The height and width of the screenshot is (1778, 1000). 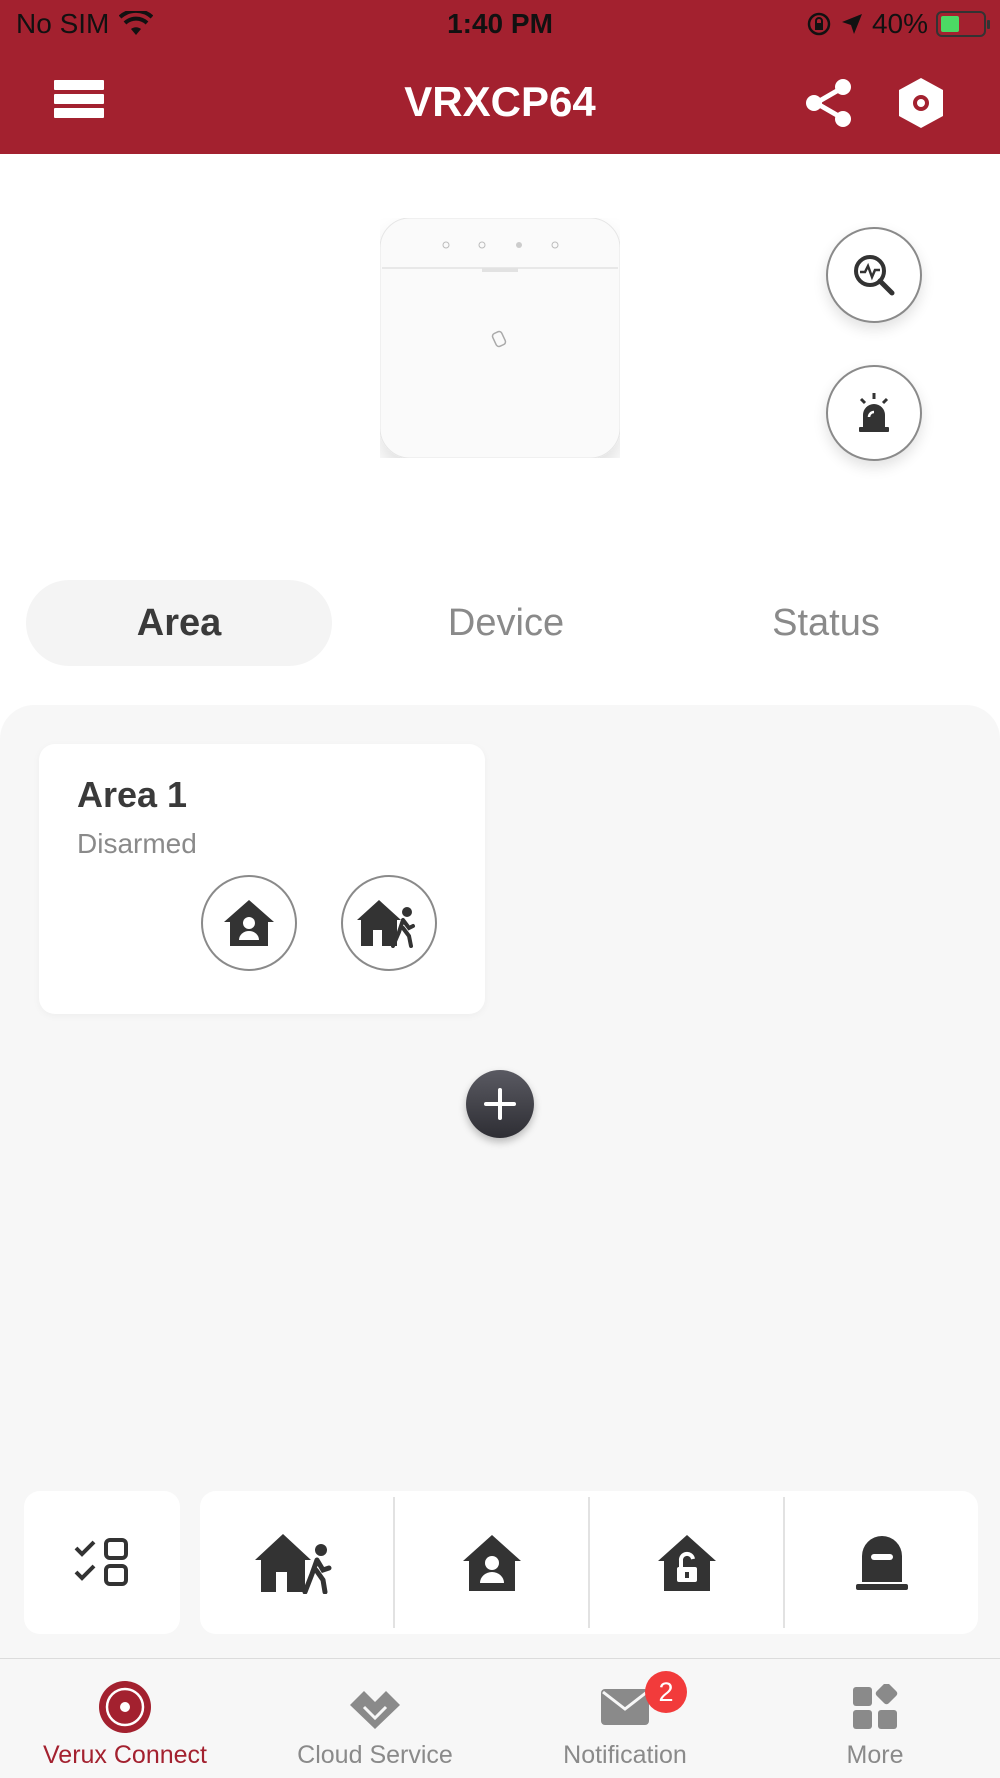 I want to click on tab-area: Area, so click(x=179, y=623).